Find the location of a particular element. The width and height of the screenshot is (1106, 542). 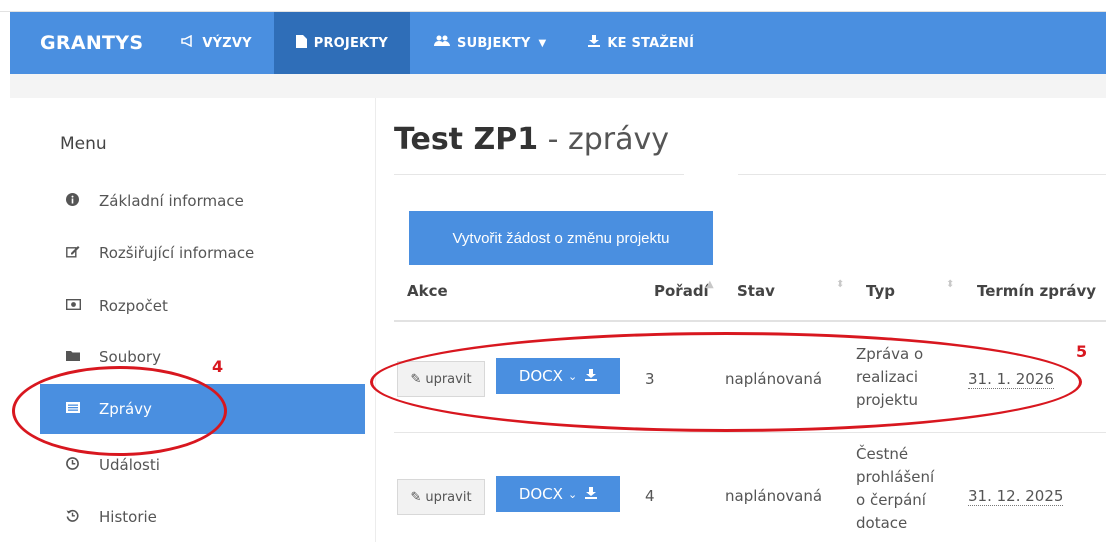

annotation-ellipse-sidebar is located at coordinates (119, 411).